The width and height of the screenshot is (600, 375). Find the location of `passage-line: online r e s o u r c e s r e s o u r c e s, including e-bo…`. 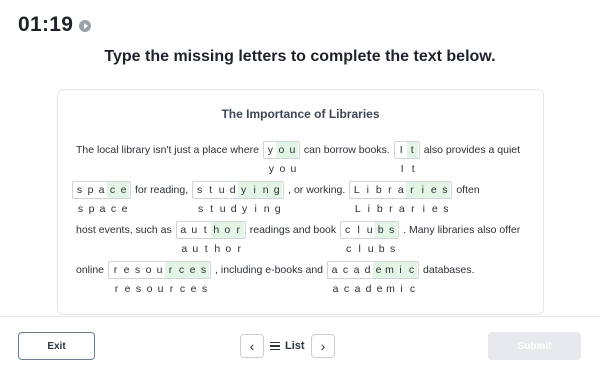

passage-line: online r e s o u r c e s r e s o u r c e s, including e-bo… is located at coordinates (275, 278).